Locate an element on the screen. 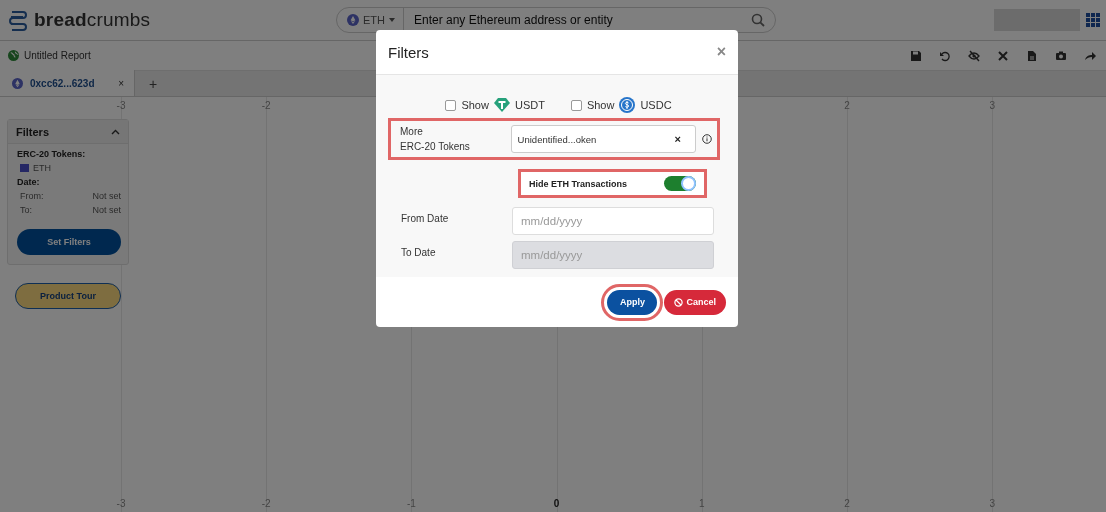 The image size is (1106, 512). field-label: To Date is located at coordinates (418, 252).